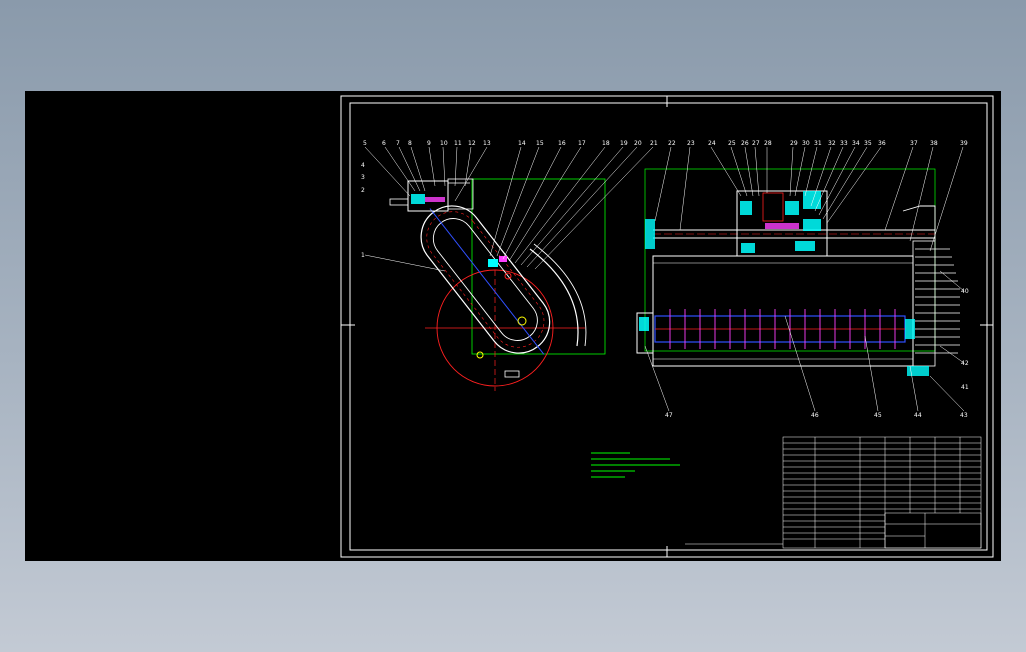 This screenshot has height=652, width=1026. Describe the element at coordinates (806, 143) in the screenshot. I see `callout-right-9: 30` at that location.